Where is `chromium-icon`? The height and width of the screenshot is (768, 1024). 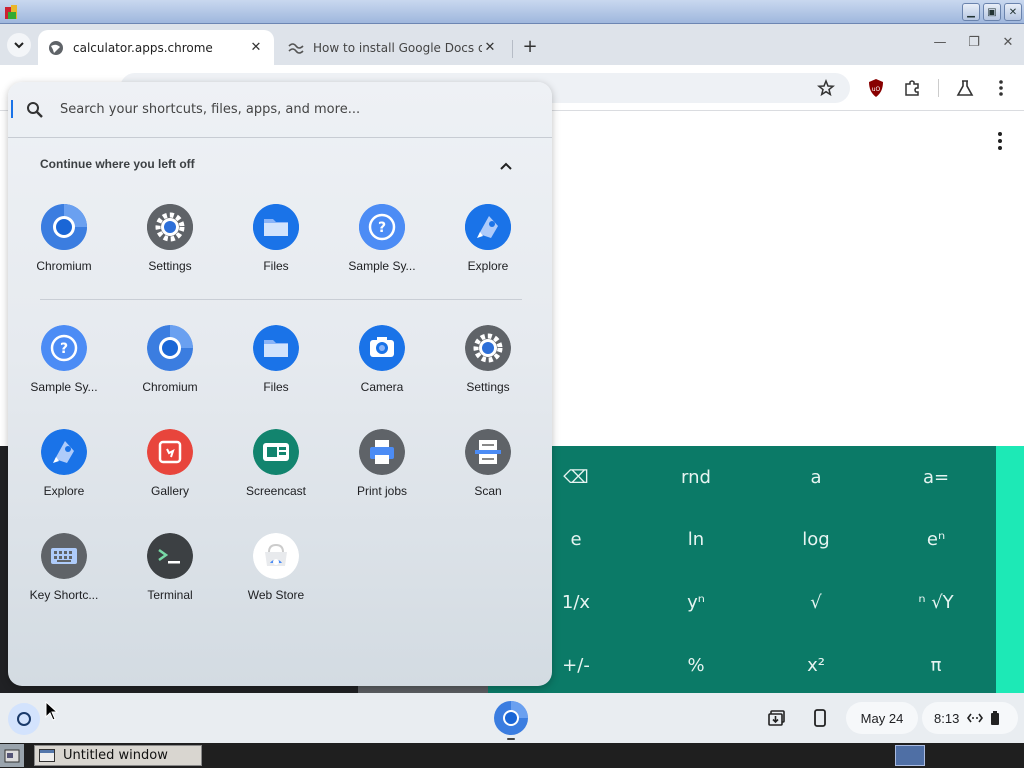 chromium-icon is located at coordinates (170, 348).